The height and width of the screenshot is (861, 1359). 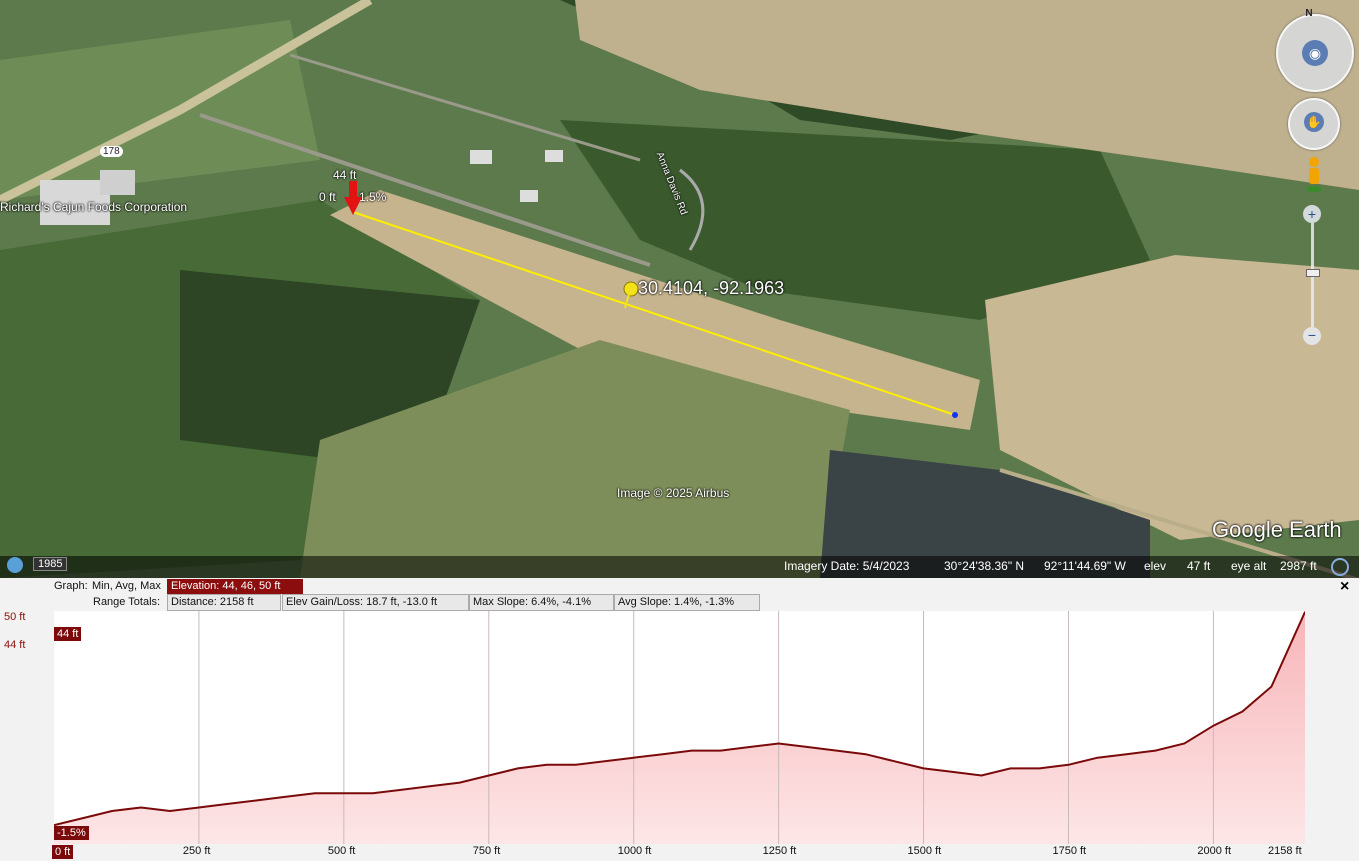 I want to click on historical-imagery-year: 1985, so click(x=50, y=564).